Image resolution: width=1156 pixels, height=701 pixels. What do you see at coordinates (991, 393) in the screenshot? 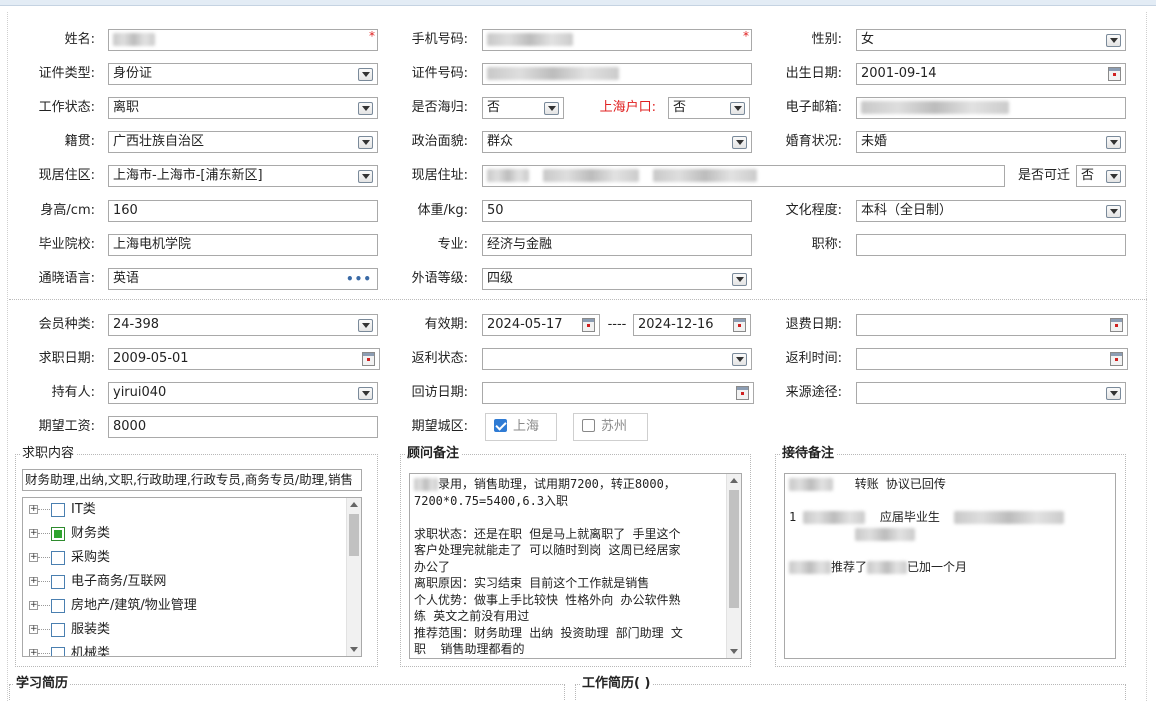
I see `source-select` at bounding box center [991, 393].